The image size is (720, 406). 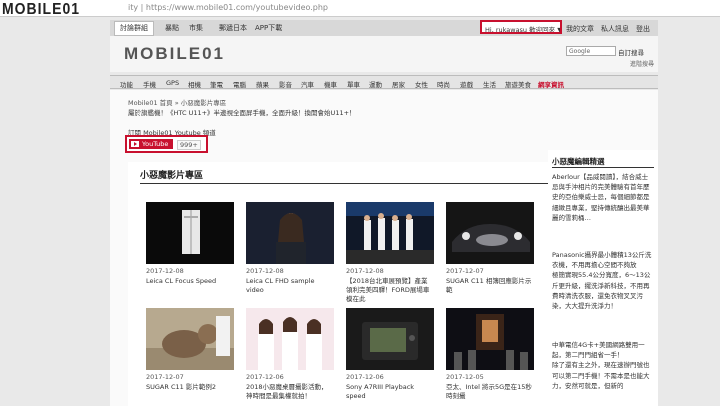 What do you see at coordinates (233, 28) in the screenshot?
I see `tab-japan: 郵遞日本` at bounding box center [233, 28].